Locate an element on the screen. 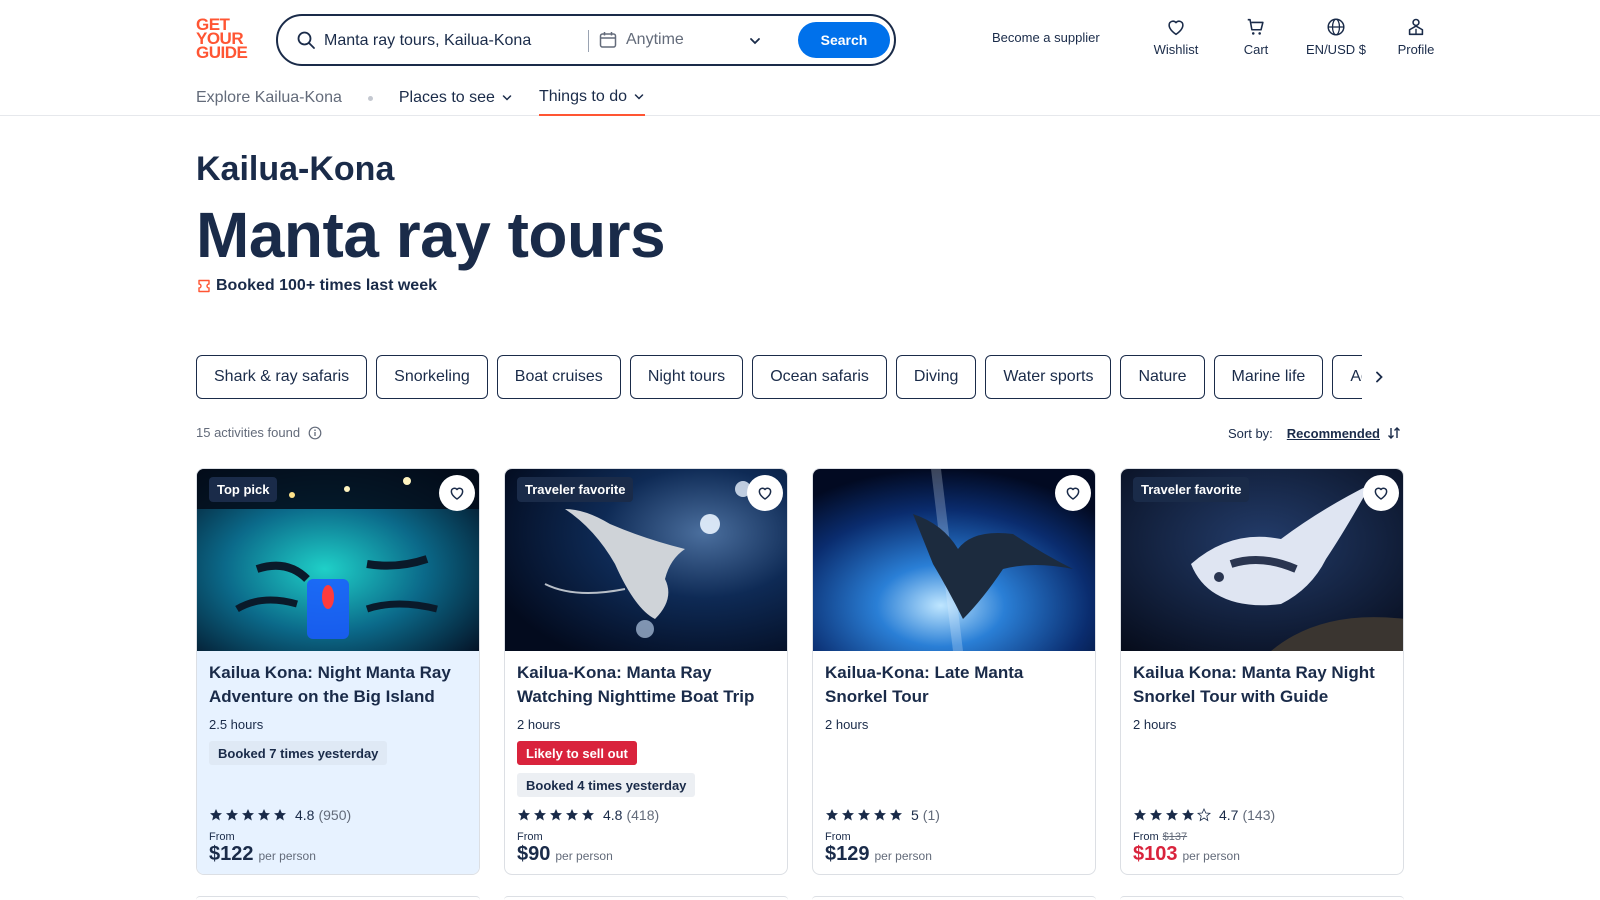 This screenshot has height=900, width=1600. rating-value: 4.8 is located at coordinates (305, 815).